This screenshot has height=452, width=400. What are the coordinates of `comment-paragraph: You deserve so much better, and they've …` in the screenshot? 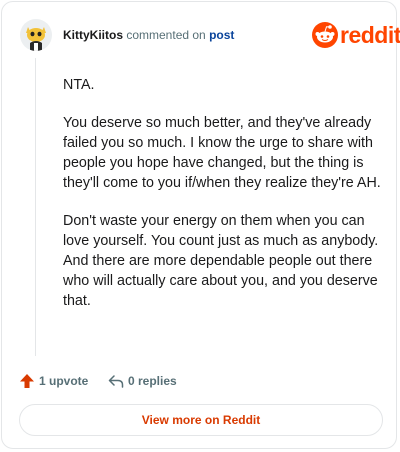 It's located at (222, 153).